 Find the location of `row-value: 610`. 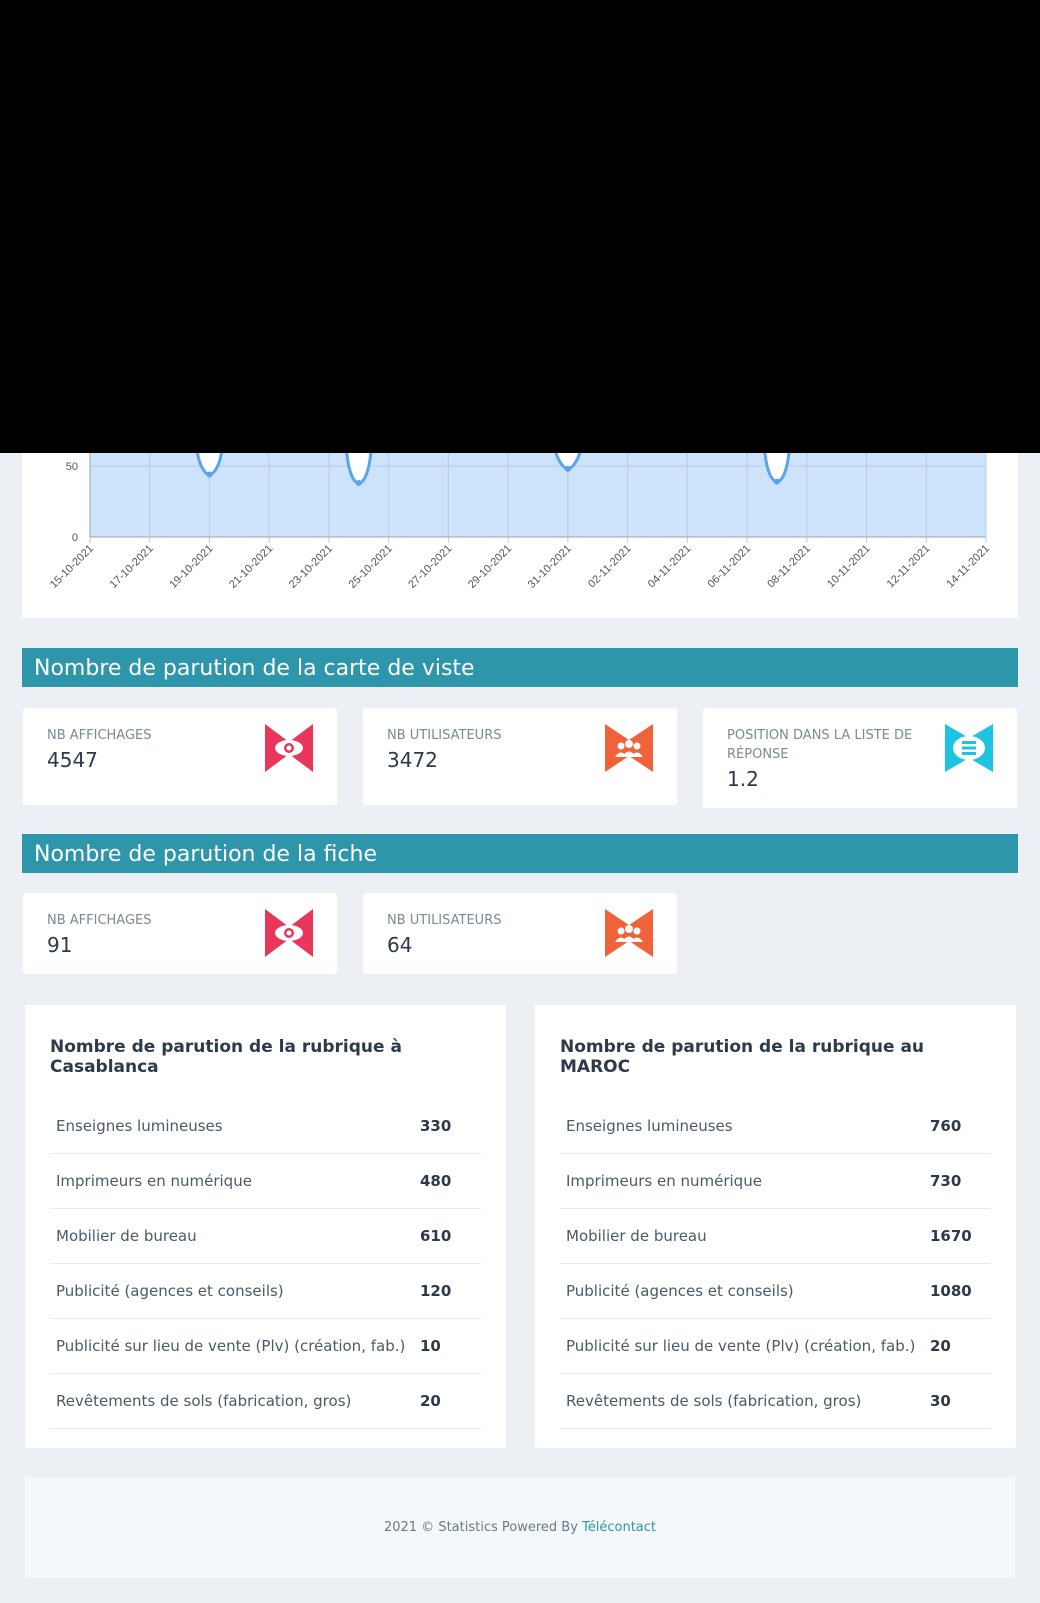

row-value: 610 is located at coordinates (436, 1236).